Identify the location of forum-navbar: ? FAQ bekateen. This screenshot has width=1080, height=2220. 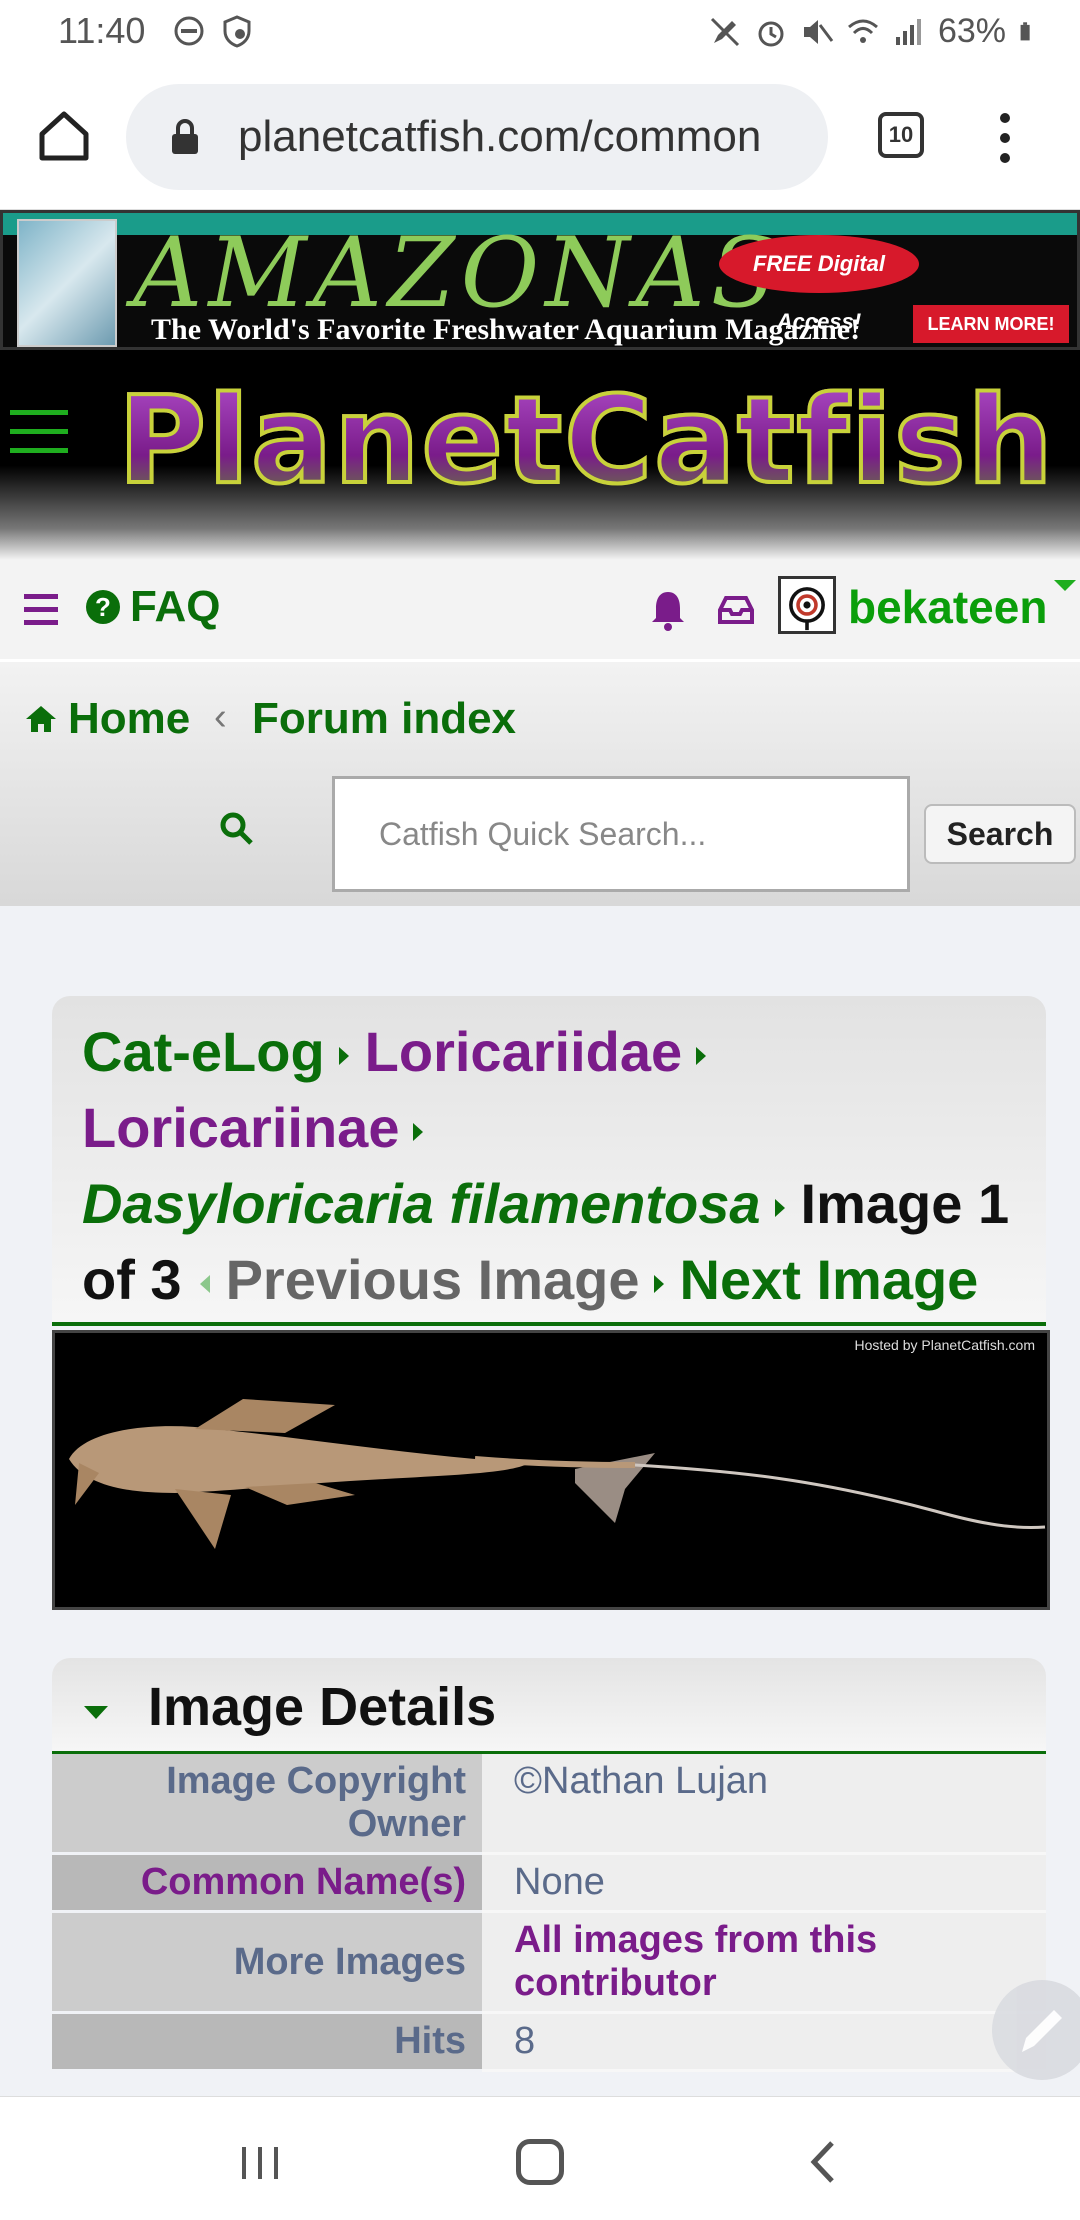
(540, 611).